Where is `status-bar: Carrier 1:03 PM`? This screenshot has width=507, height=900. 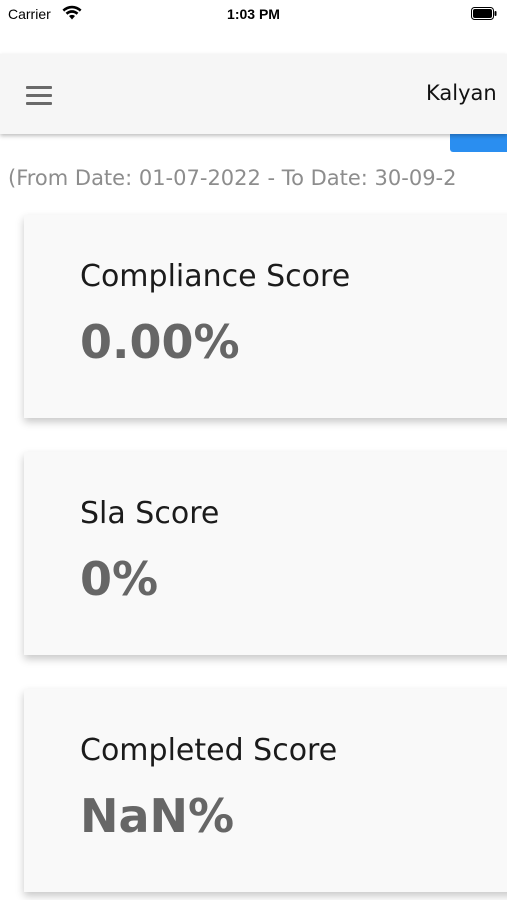
status-bar: Carrier 1:03 PM is located at coordinates (253, 15).